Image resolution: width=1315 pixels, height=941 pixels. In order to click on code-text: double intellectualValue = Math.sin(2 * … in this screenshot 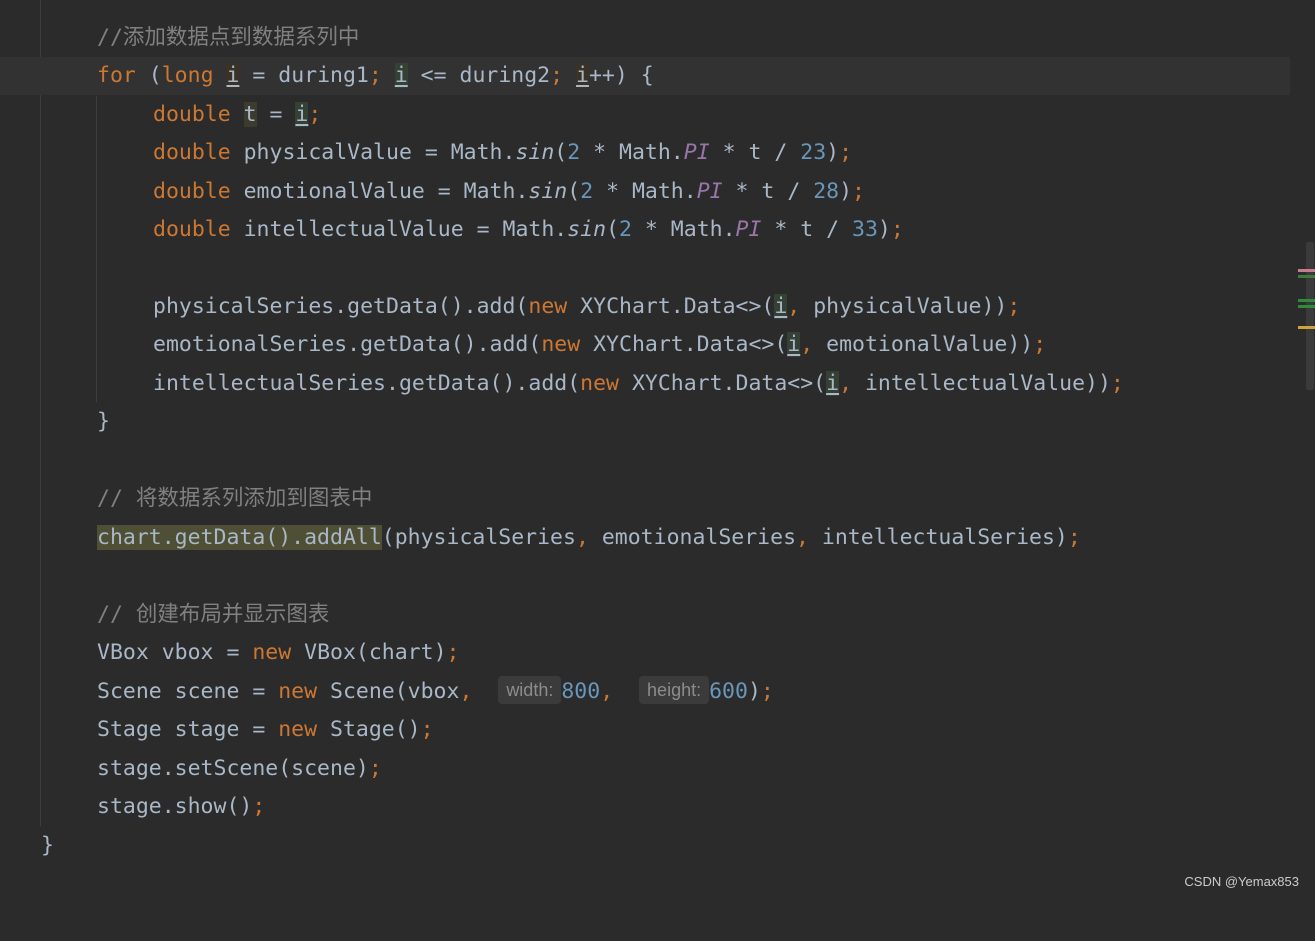, I will do `click(528, 229)`.